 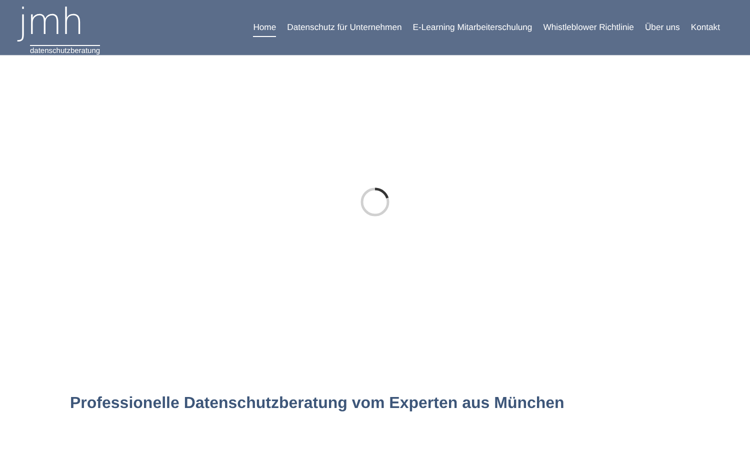 I want to click on logo-mark: jmh, so click(x=50, y=22).